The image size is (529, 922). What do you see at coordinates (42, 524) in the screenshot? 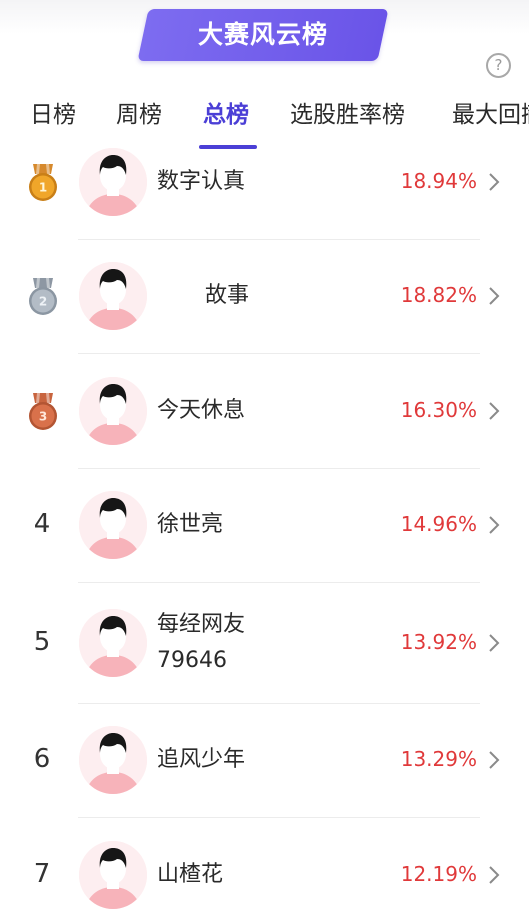
I see `rank-number: 4` at bounding box center [42, 524].